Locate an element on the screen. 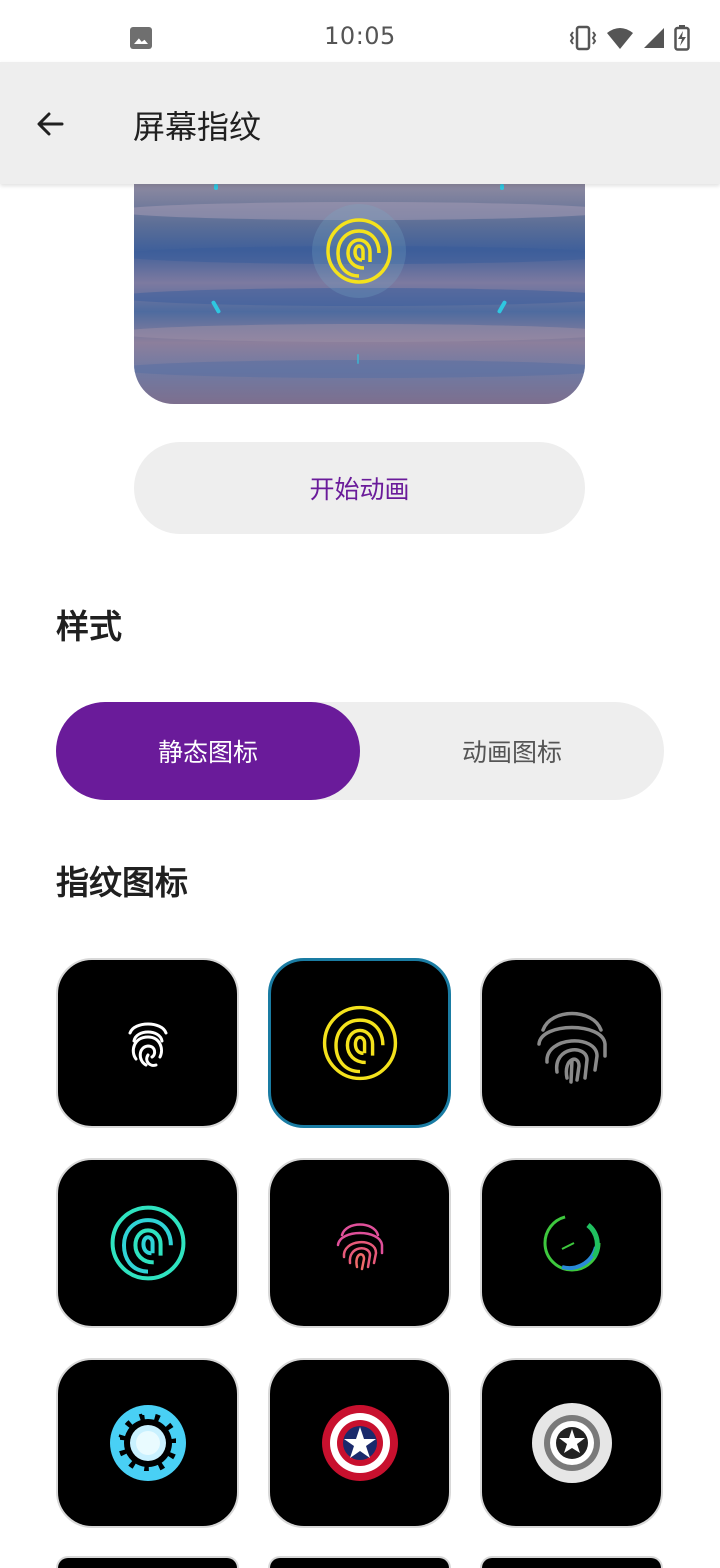 The height and width of the screenshot is (1568, 720). system-icons is located at coordinates (629, 38).